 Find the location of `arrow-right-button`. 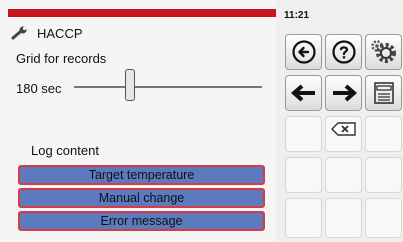

arrow-right-button is located at coordinates (343, 93).